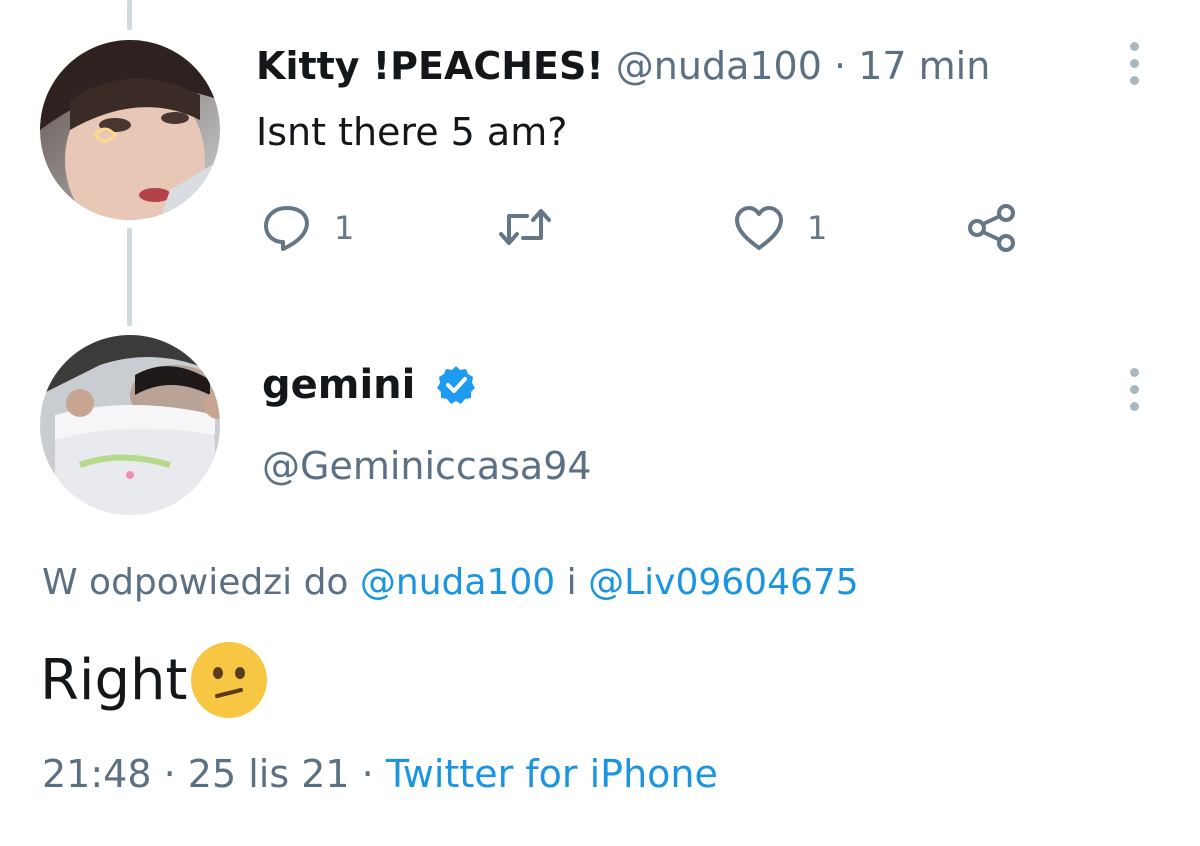  What do you see at coordinates (286, 228) in the screenshot?
I see `reply-icon` at bounding box center [286, 228].